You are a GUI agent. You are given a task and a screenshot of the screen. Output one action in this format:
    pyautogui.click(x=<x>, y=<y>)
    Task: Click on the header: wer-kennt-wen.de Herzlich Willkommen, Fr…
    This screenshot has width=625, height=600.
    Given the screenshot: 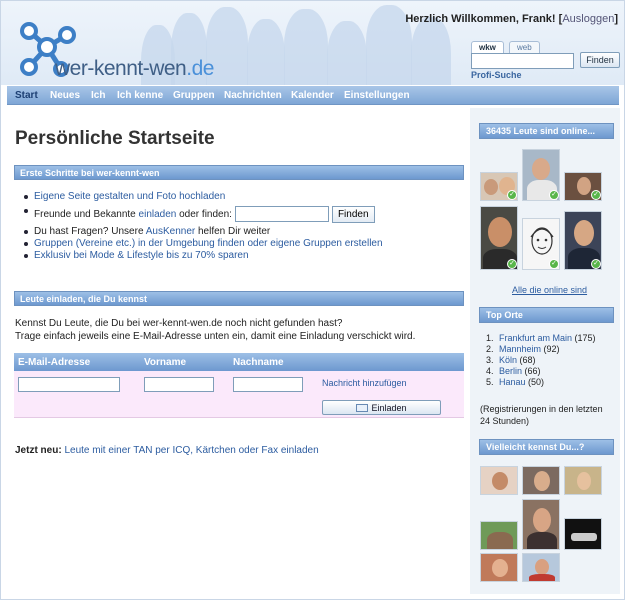 What is the action you would take?
    pyautogui.click(x=312, y=43)
    